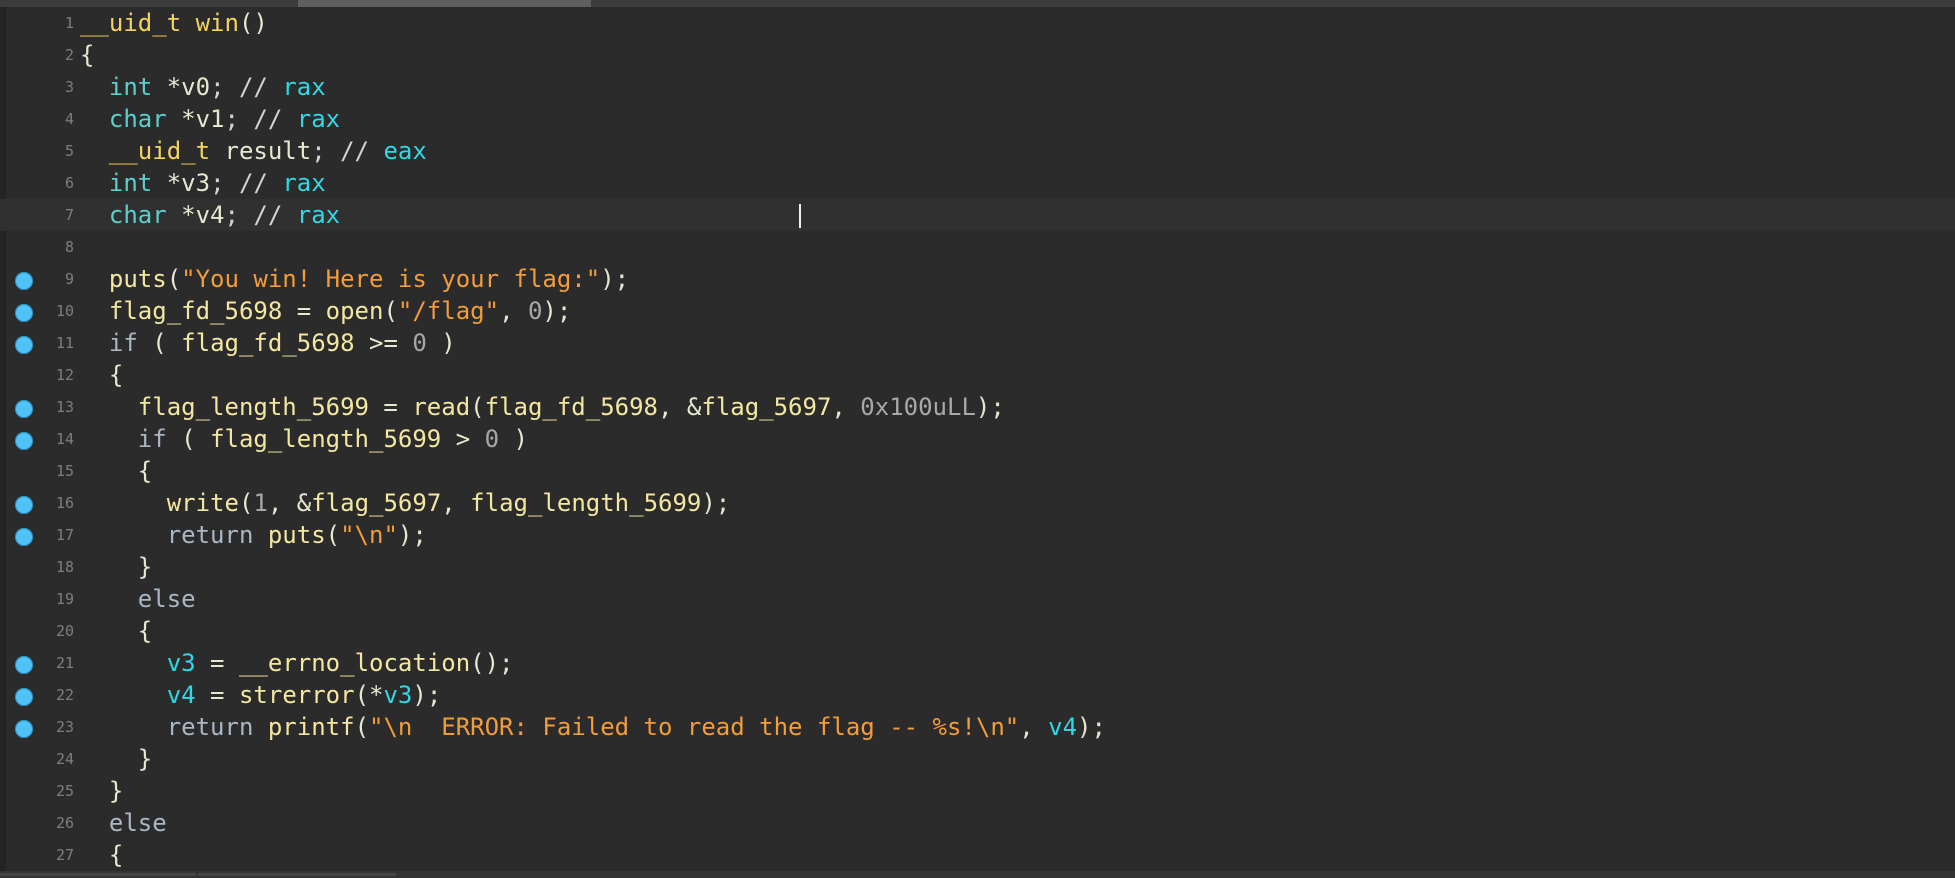  Describe the element at coordinates (977, 119) in the screenshot. I see `code-line: 4 char *v1; // rax` at that location.